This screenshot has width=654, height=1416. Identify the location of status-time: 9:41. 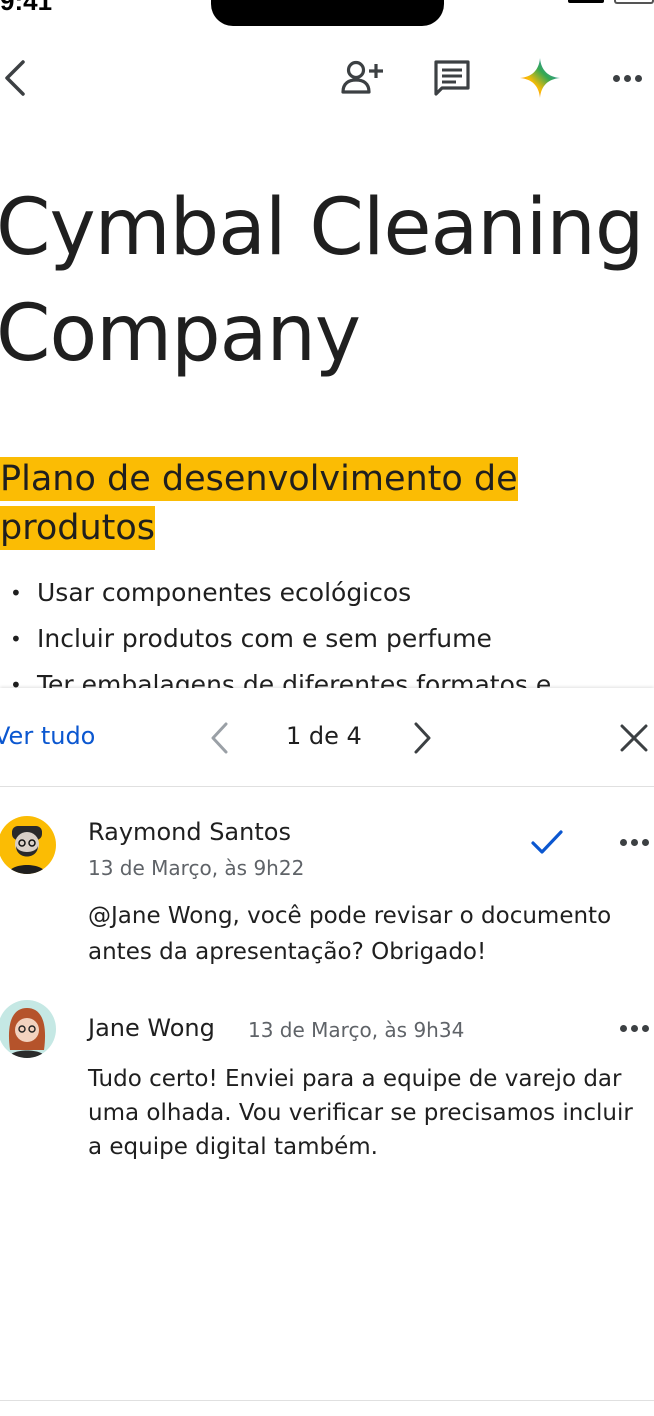
(26, 8).